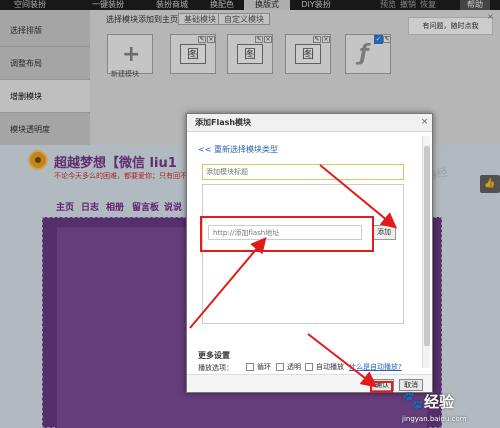 The image size is (500, 428). Describe the element at coordinates (439, 402) in the screenshot. I see `watermark-brand: 经验` at that location.